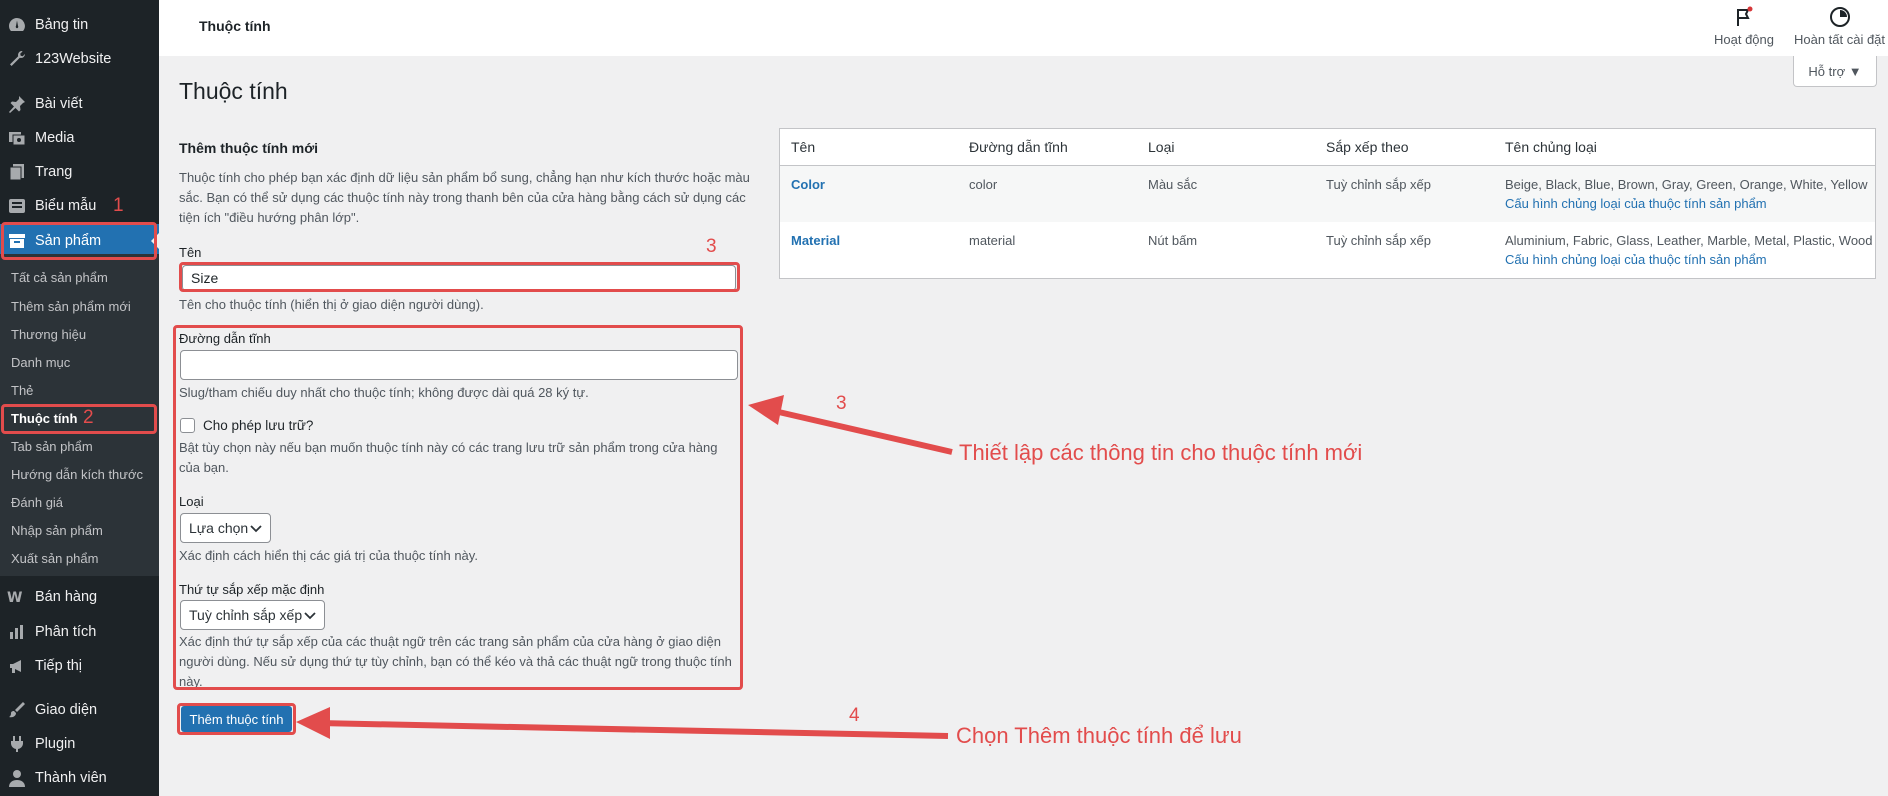 The width and height of the screenshot is (1888, 796). I want to click on order-select-value: Tuỳ chỉnh sắp xếp, so click(246, 615).